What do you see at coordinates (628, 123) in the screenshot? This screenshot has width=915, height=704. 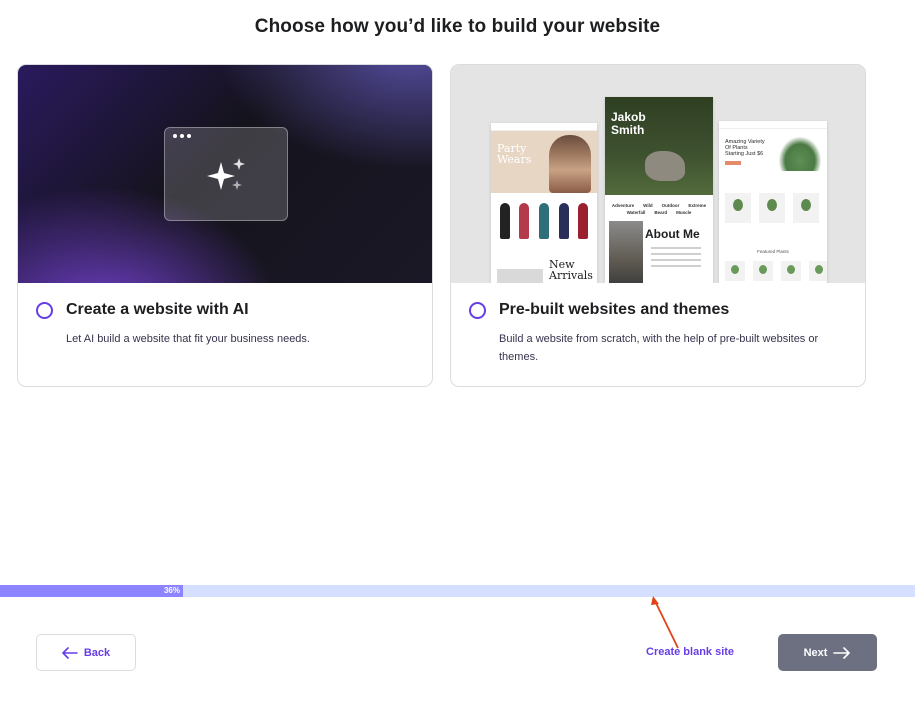 I see `preview-jakob-text: Jakob Smith` at bounding box center [628, 123].